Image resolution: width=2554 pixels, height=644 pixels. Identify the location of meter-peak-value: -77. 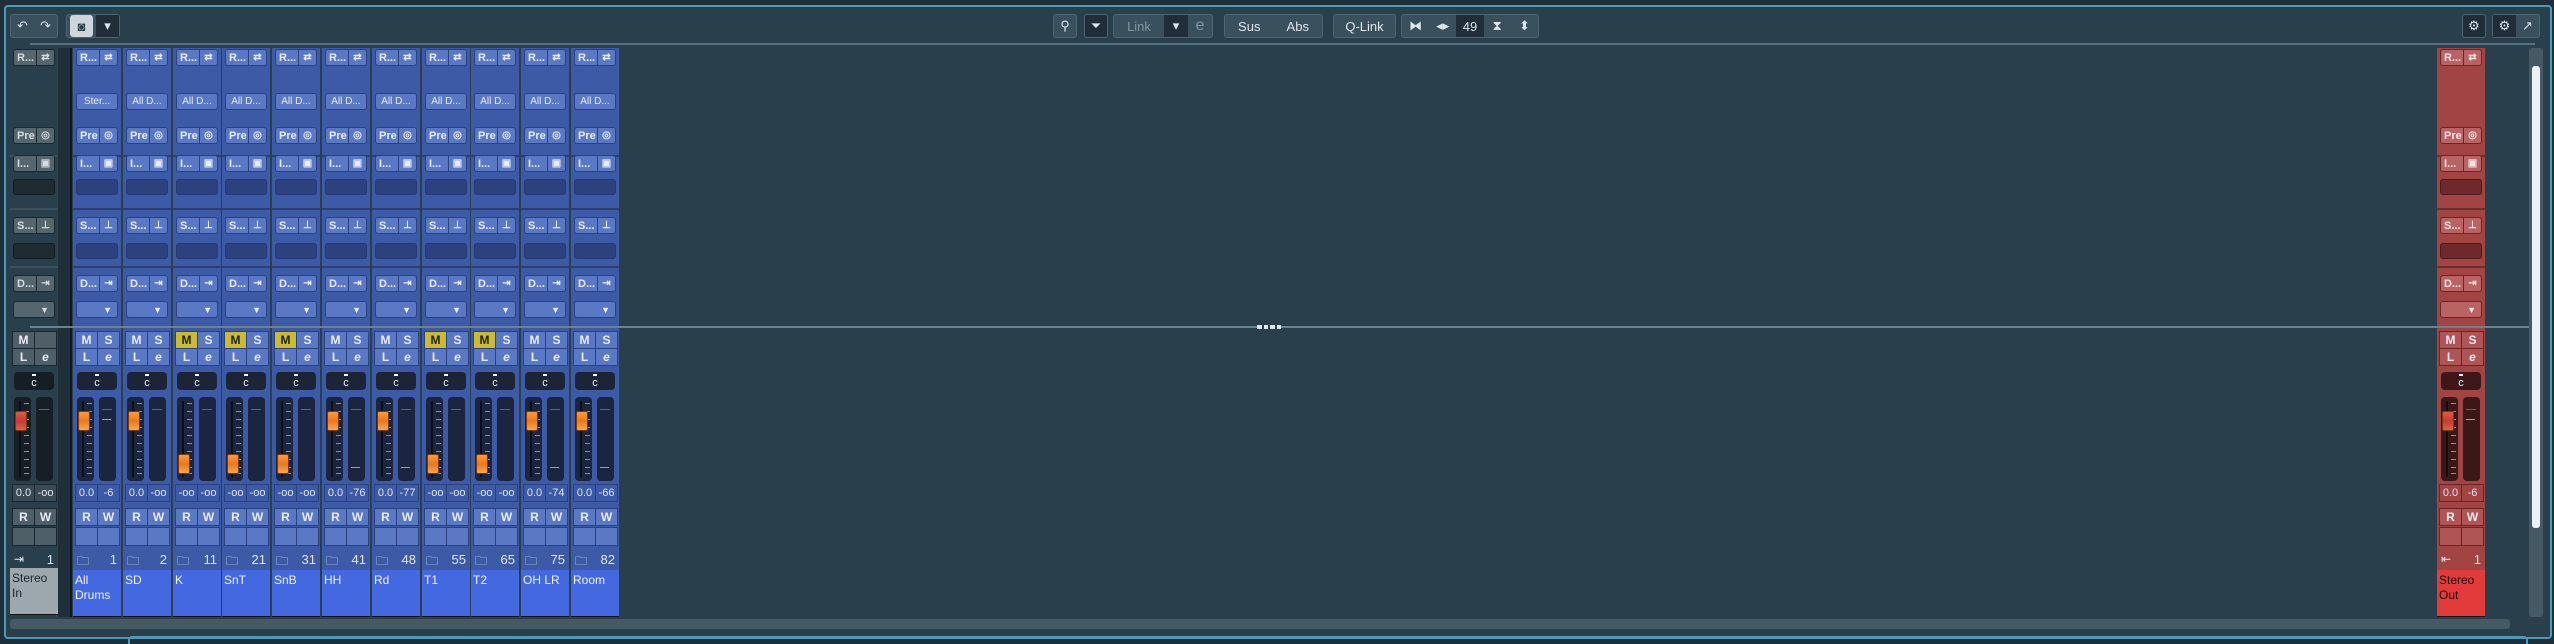
(407, 493).